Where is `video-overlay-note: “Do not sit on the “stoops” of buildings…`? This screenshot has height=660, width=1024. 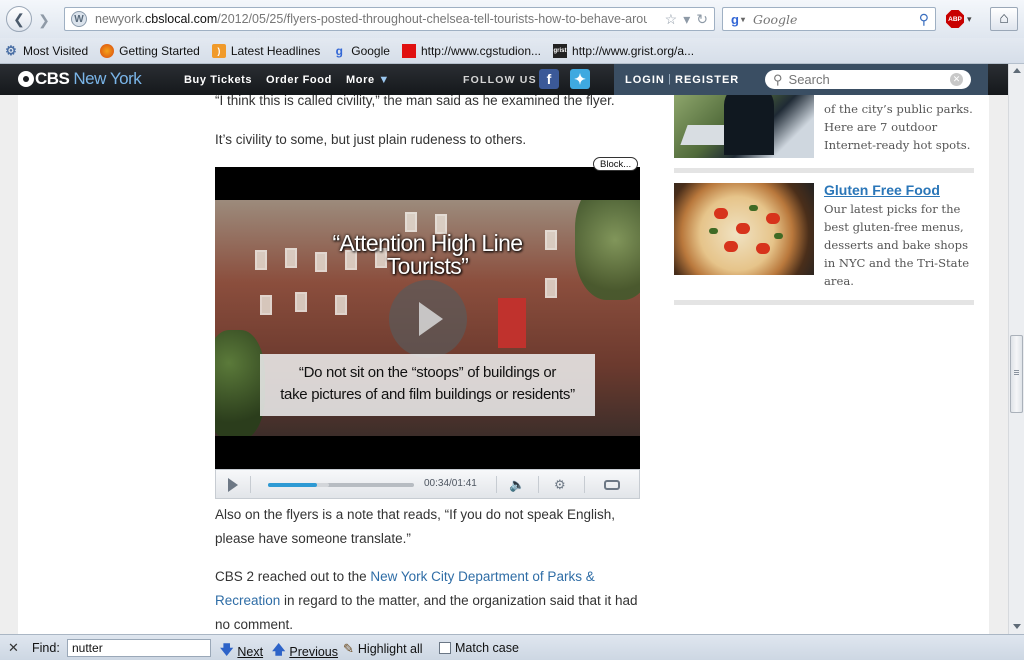
video-overlay-note: “Do not sit on the “stoops” of buildings… is located at coordinates (427, 383).